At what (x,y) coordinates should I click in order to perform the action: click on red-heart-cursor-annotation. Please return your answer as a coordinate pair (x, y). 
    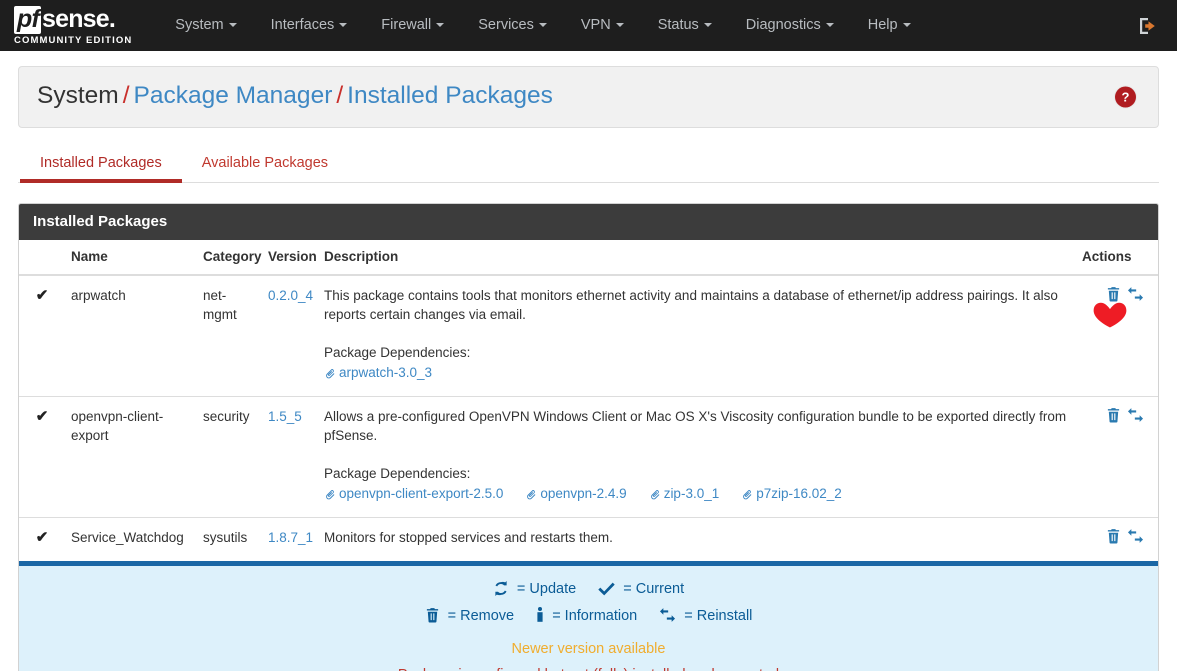
    Looking at the image, I should click on (1110, 315).